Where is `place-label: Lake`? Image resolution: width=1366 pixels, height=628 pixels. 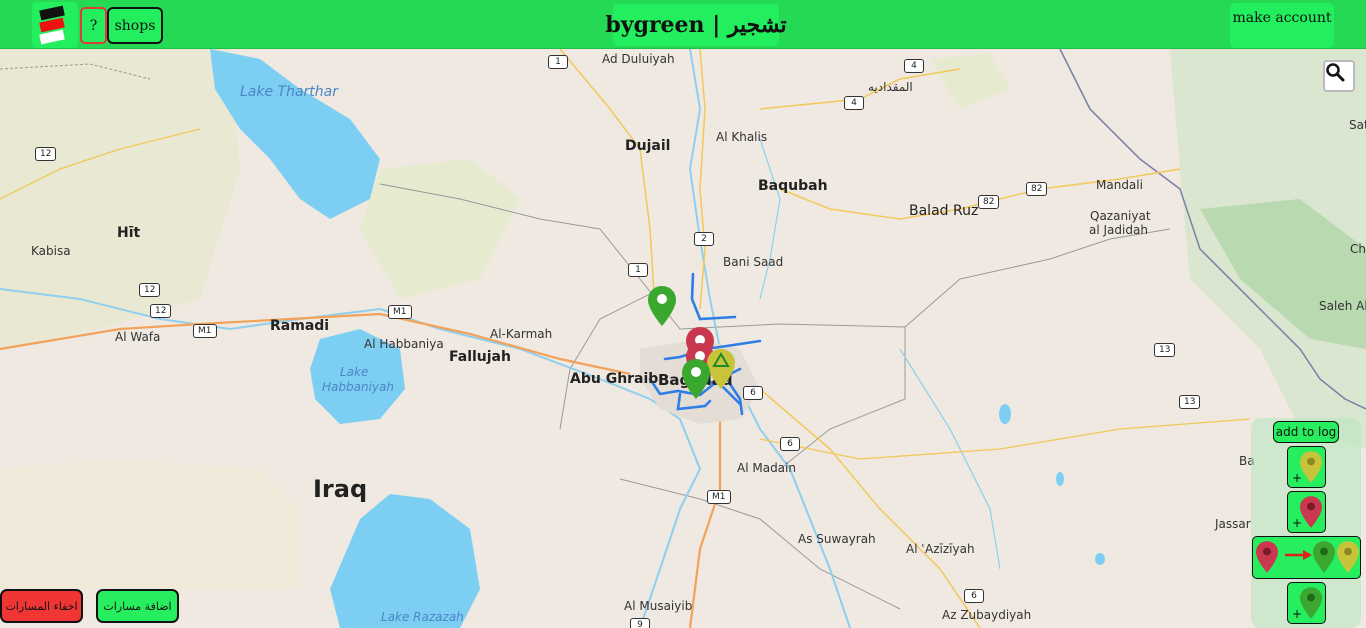
place-label: Lake is located at coordinates (354, 372).